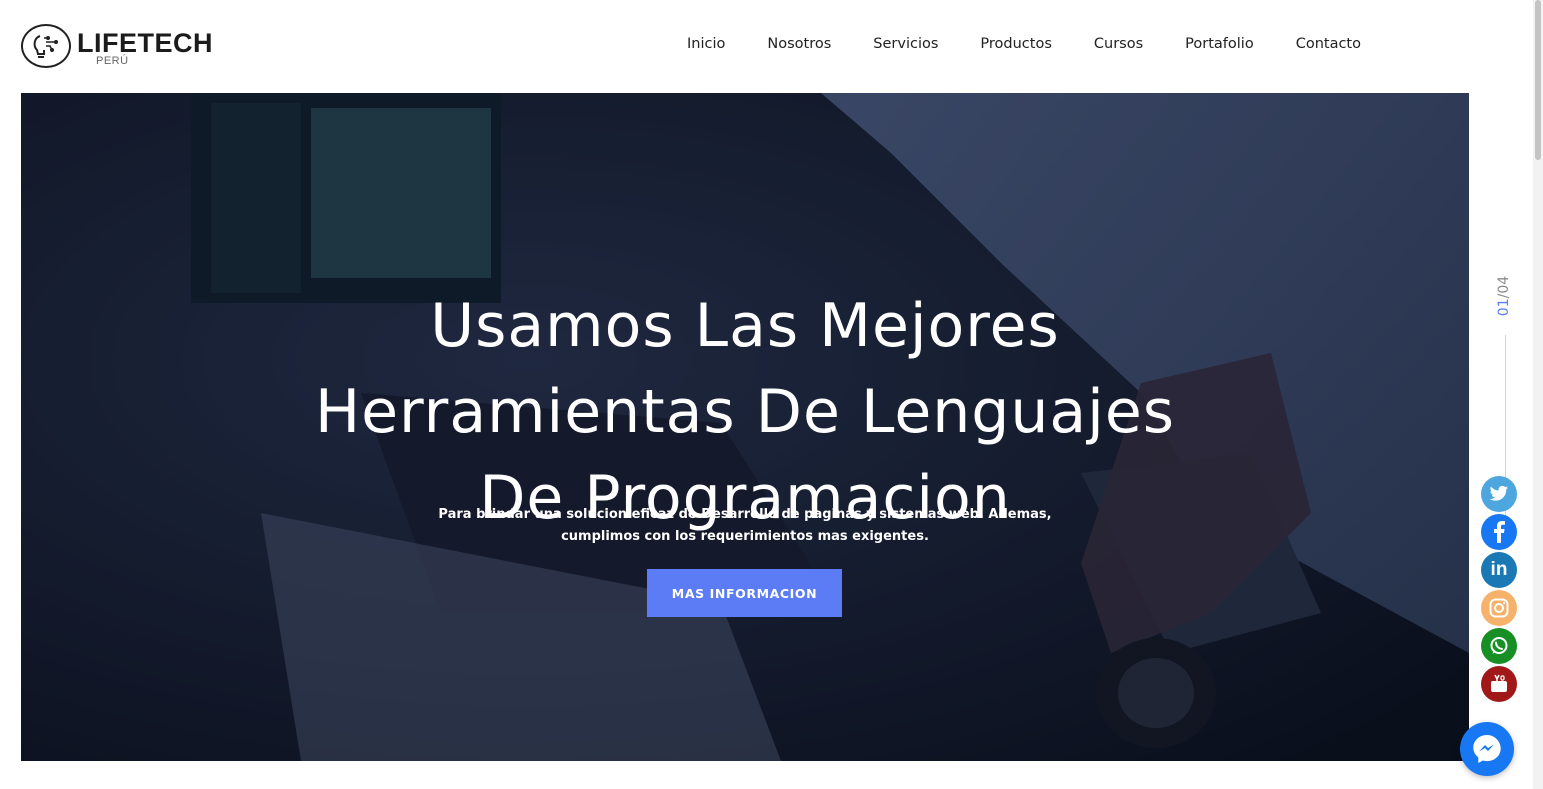  I want to click on social-links: in, so click(1500, 590).